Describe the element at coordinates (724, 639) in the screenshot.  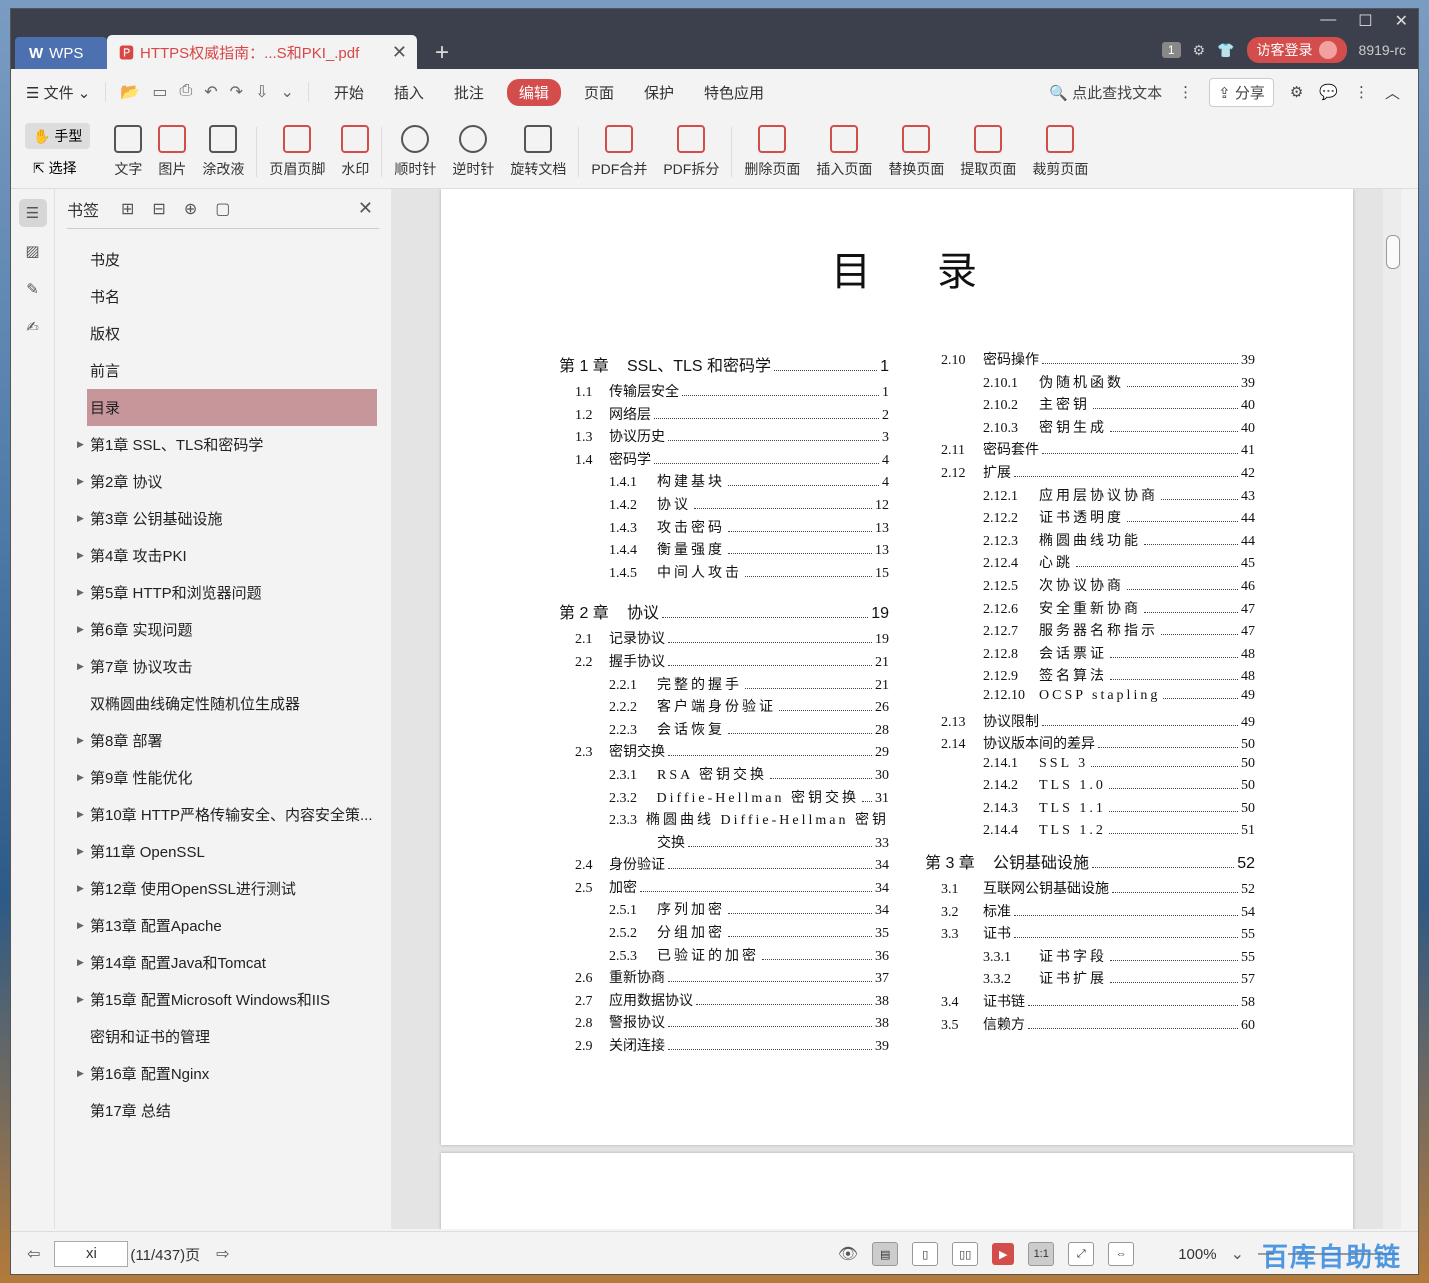
I see `toc-entry: 2.1 记录协议 19` at that location.